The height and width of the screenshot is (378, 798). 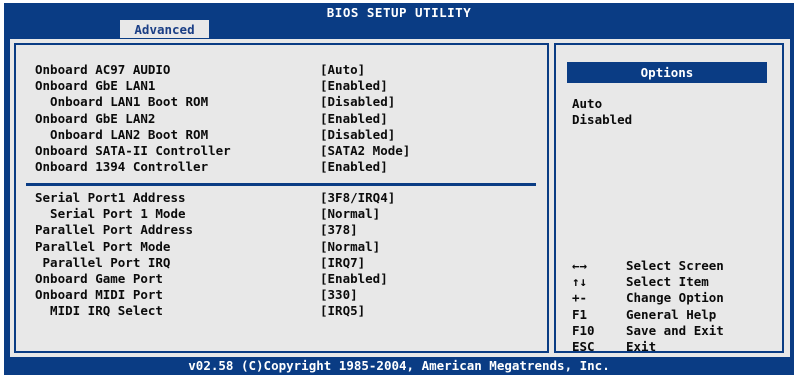 What do you see at coordinates (675, 330) in the screenshot?
I see `key-description: Save and Exit` at bounding box center [675, 330].